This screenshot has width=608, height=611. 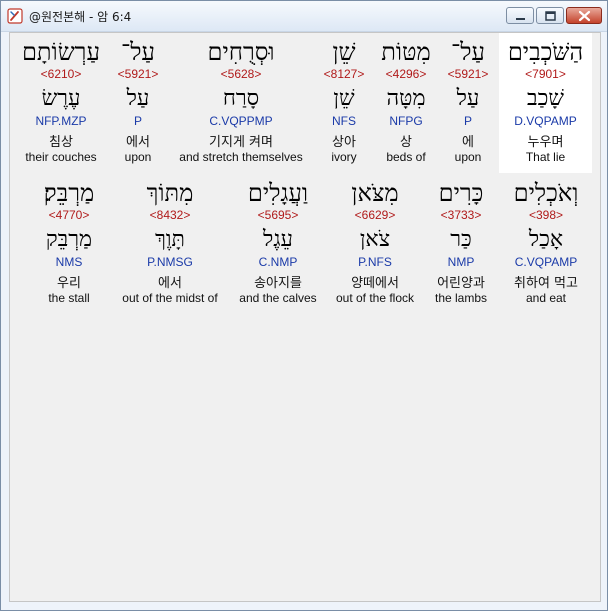 I want to click on word-column: עַל־ <5921> עַל P 에 upon, so click(x=468, y=103).